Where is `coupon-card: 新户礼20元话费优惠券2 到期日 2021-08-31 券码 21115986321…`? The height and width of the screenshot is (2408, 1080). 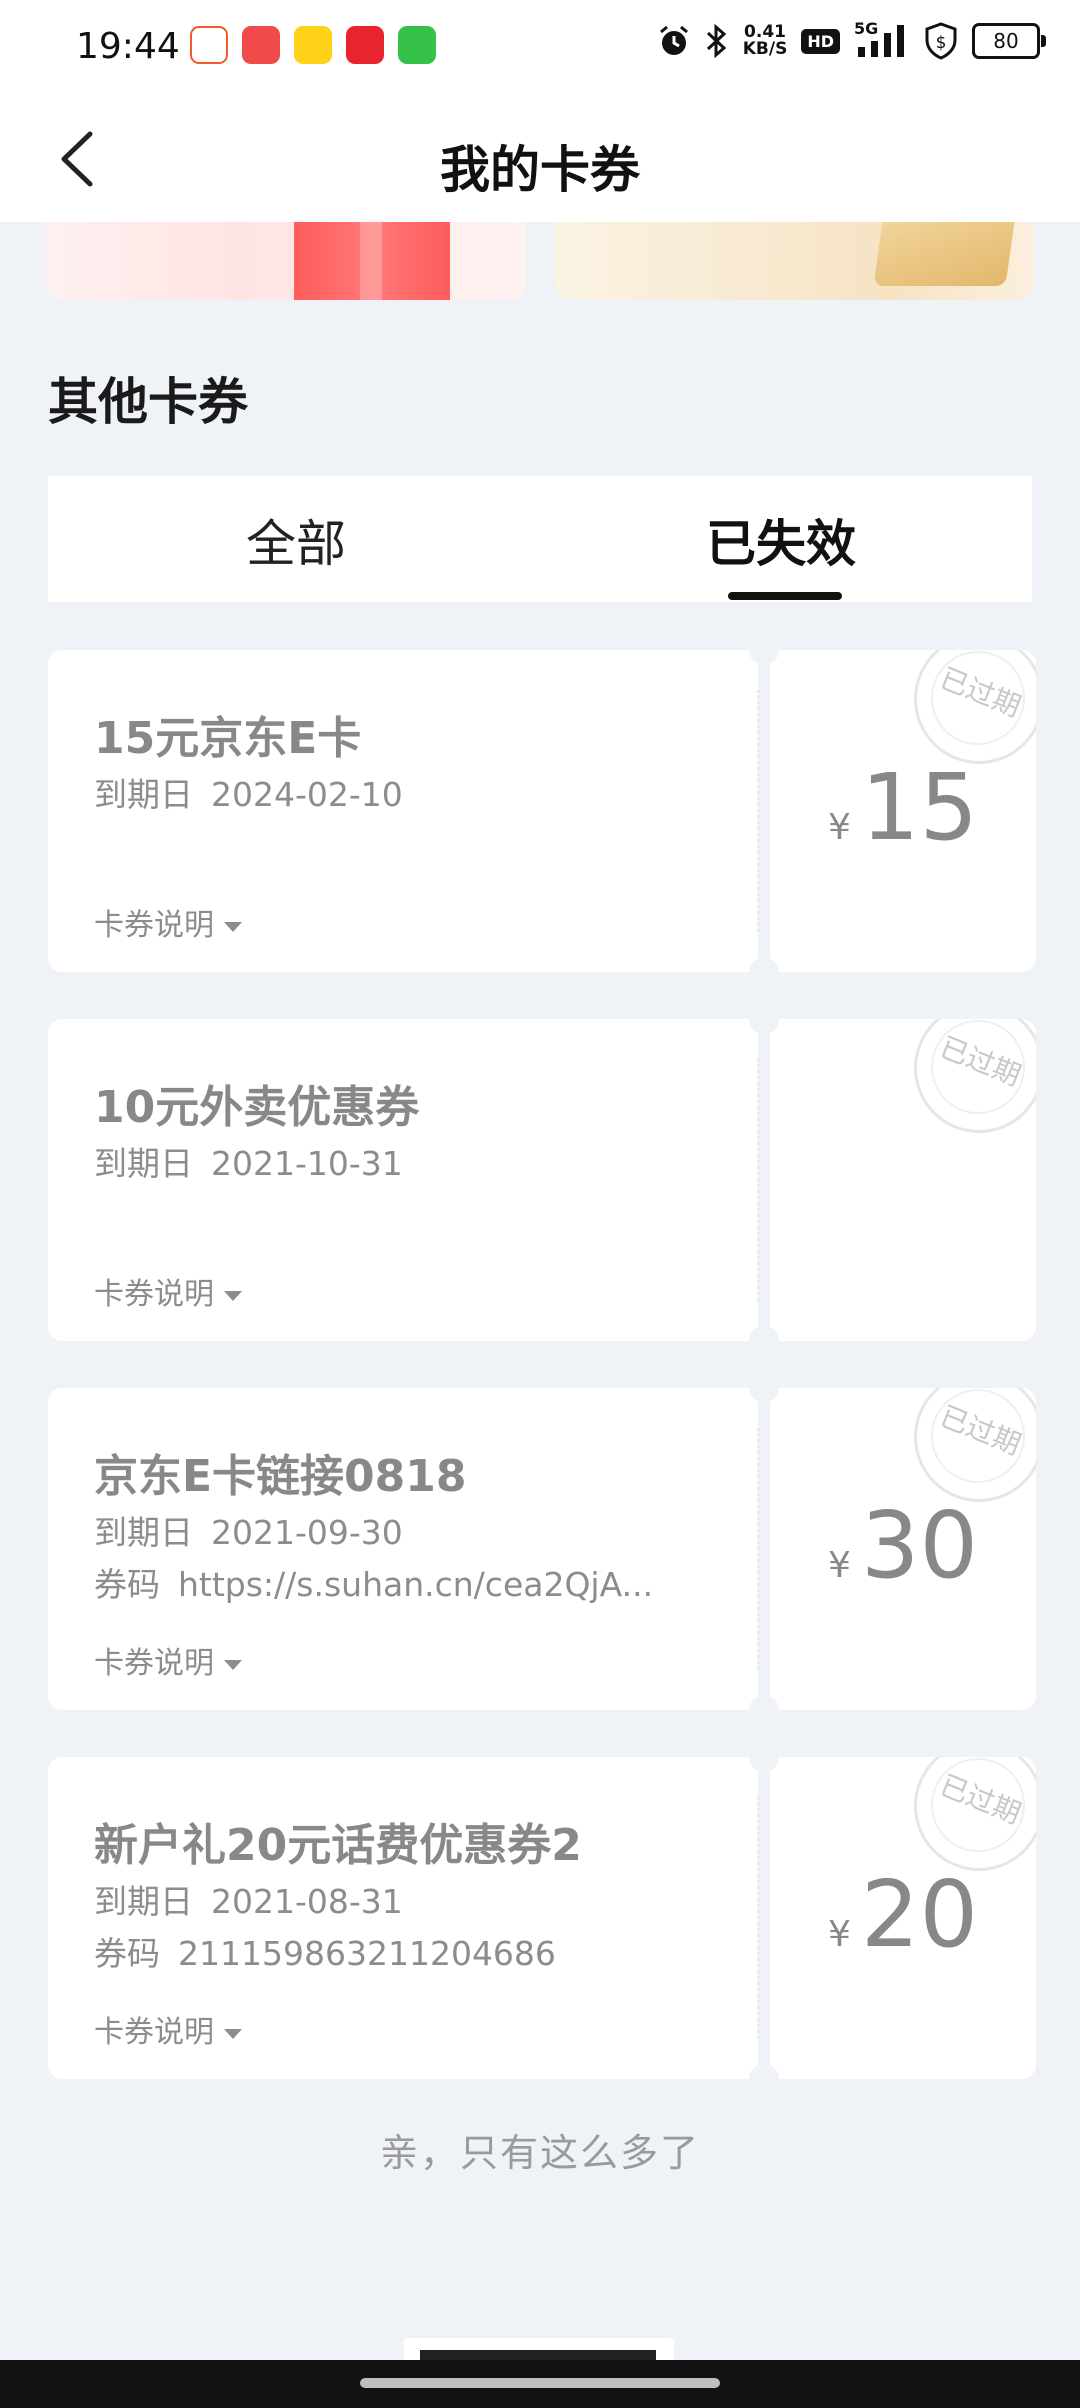
coupon-card: 新户礼20元话费优惠券2 到期日 2021-08-31 券码 21115986321… is located at coordinates (542, 1918).